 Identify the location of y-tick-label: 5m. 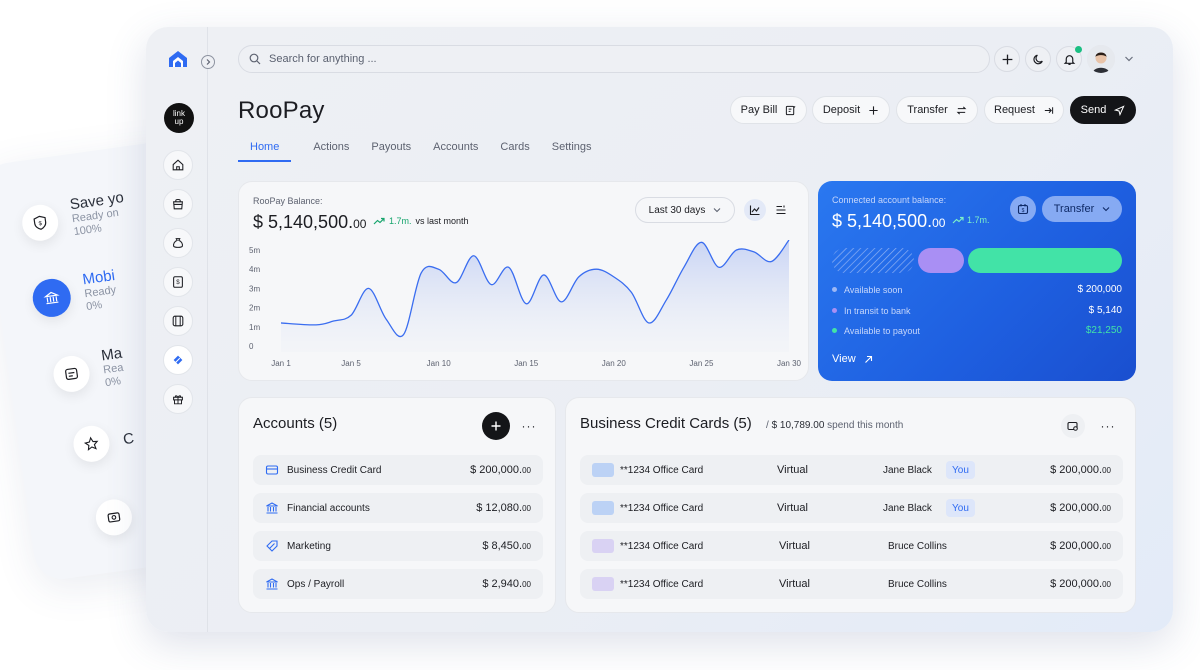
(254, 250).